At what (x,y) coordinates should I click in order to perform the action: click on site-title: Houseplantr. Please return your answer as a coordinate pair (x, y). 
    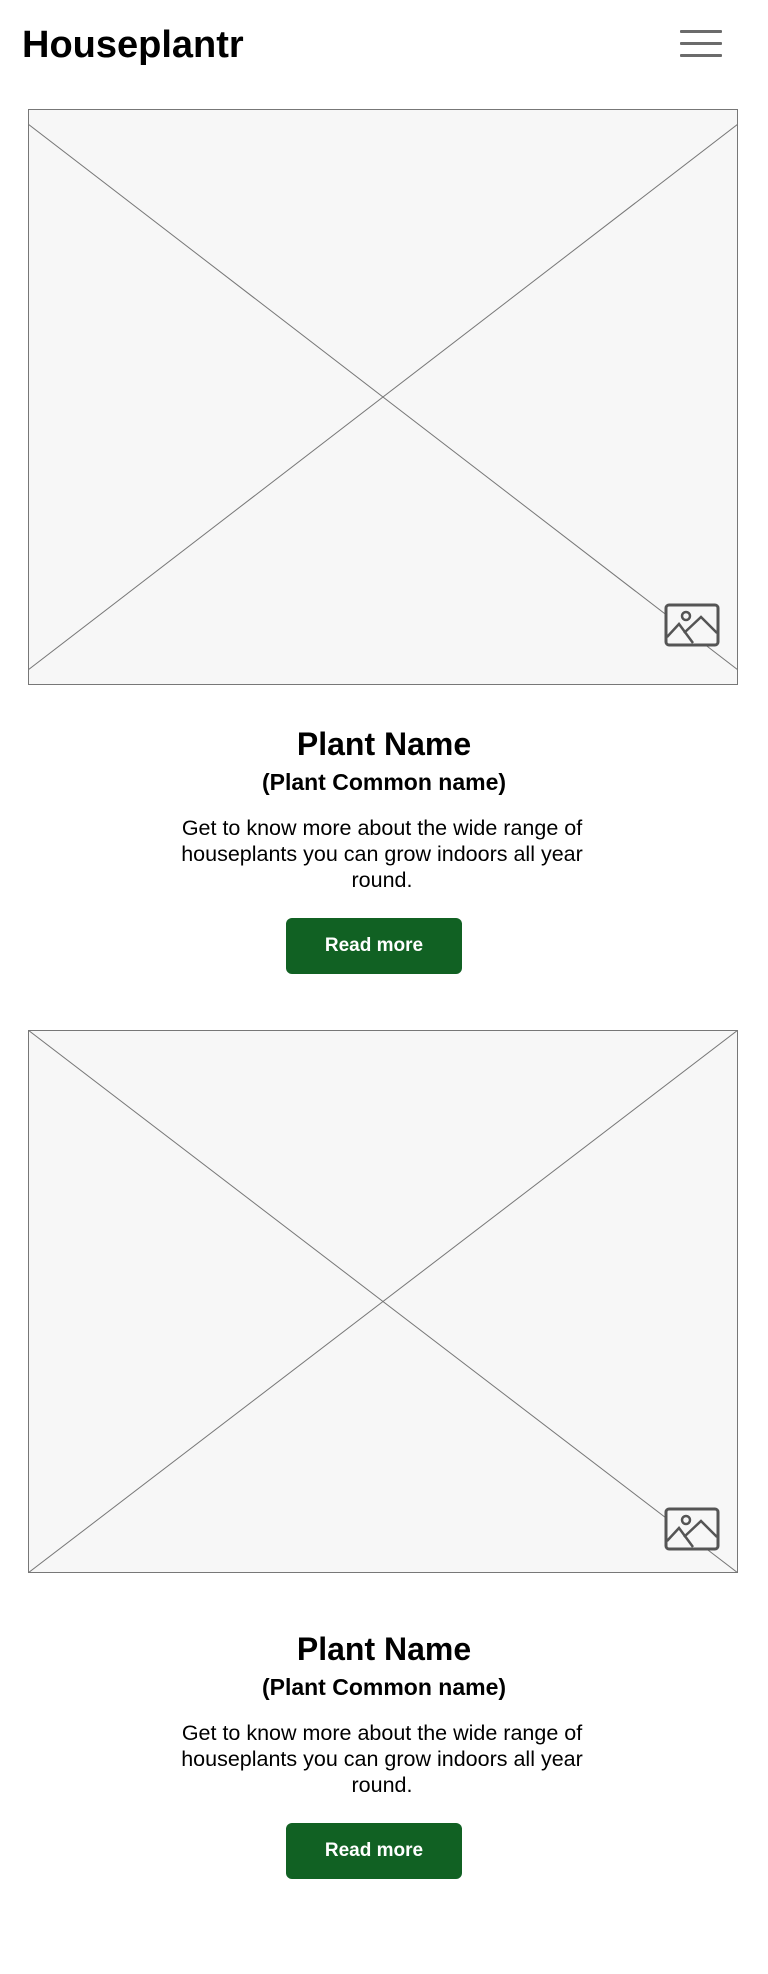
    Looking at the image, I should click on (133, 45).